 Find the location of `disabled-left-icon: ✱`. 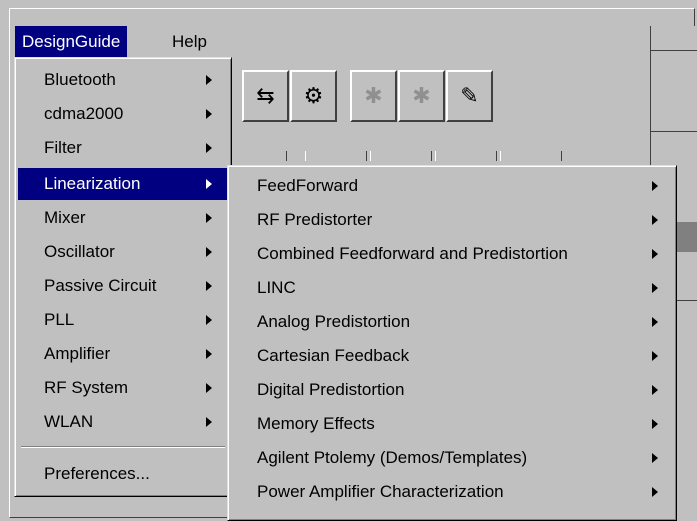

disabled-left-icon: ✱ is located at coordinates (373, 96).